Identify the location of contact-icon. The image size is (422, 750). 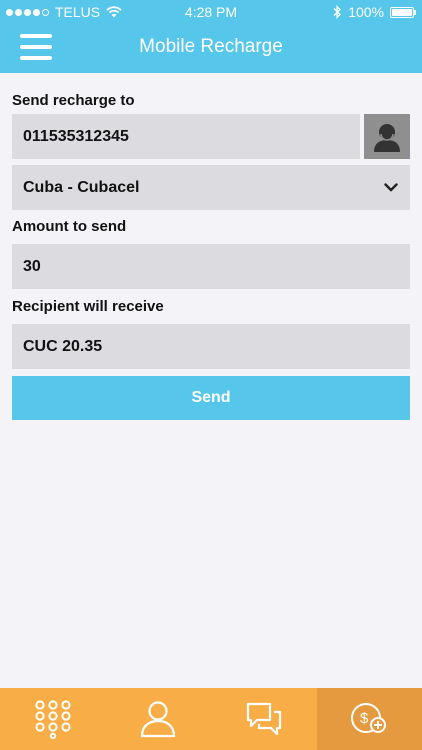
(387, 137).